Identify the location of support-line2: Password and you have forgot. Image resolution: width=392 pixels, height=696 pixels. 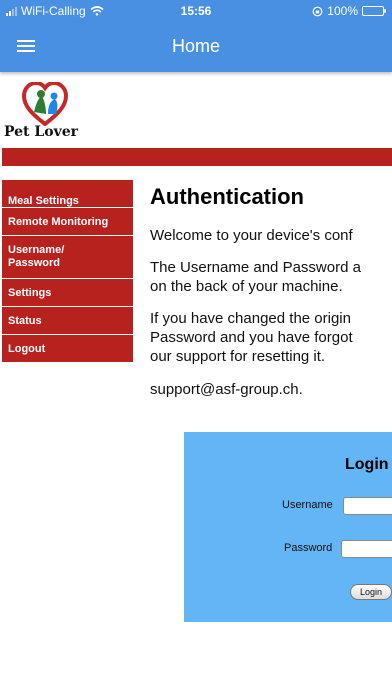
(251, 337).